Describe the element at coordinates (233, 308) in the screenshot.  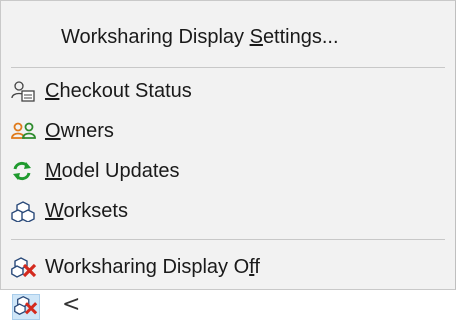
I see `status-bar: <` at that location.